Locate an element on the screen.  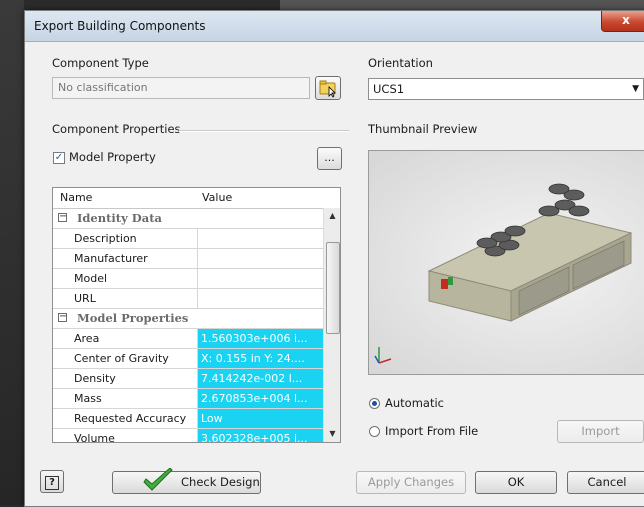
table-row: Model is located at coordinates (188, 279).